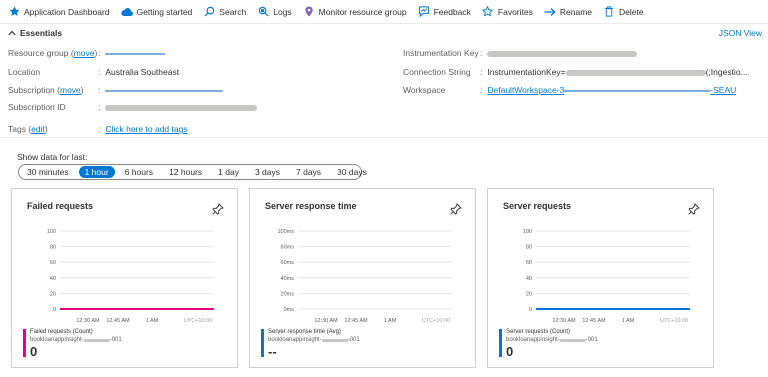 This screenshot has width=768, height=377. I want to click on subscription-value, so click(164, 90).